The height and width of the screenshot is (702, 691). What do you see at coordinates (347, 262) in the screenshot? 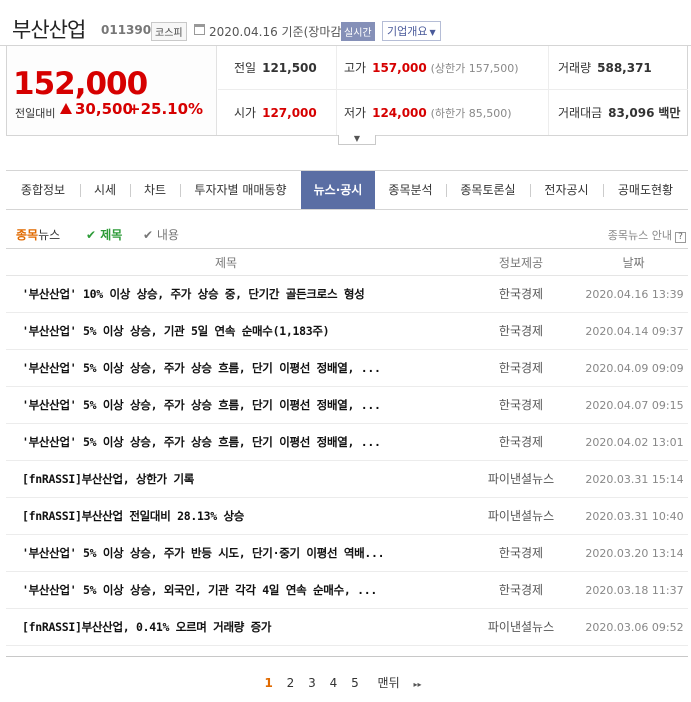
I see `table-header: 제목 정보제공 날짜` at bounding box center [347, 262].